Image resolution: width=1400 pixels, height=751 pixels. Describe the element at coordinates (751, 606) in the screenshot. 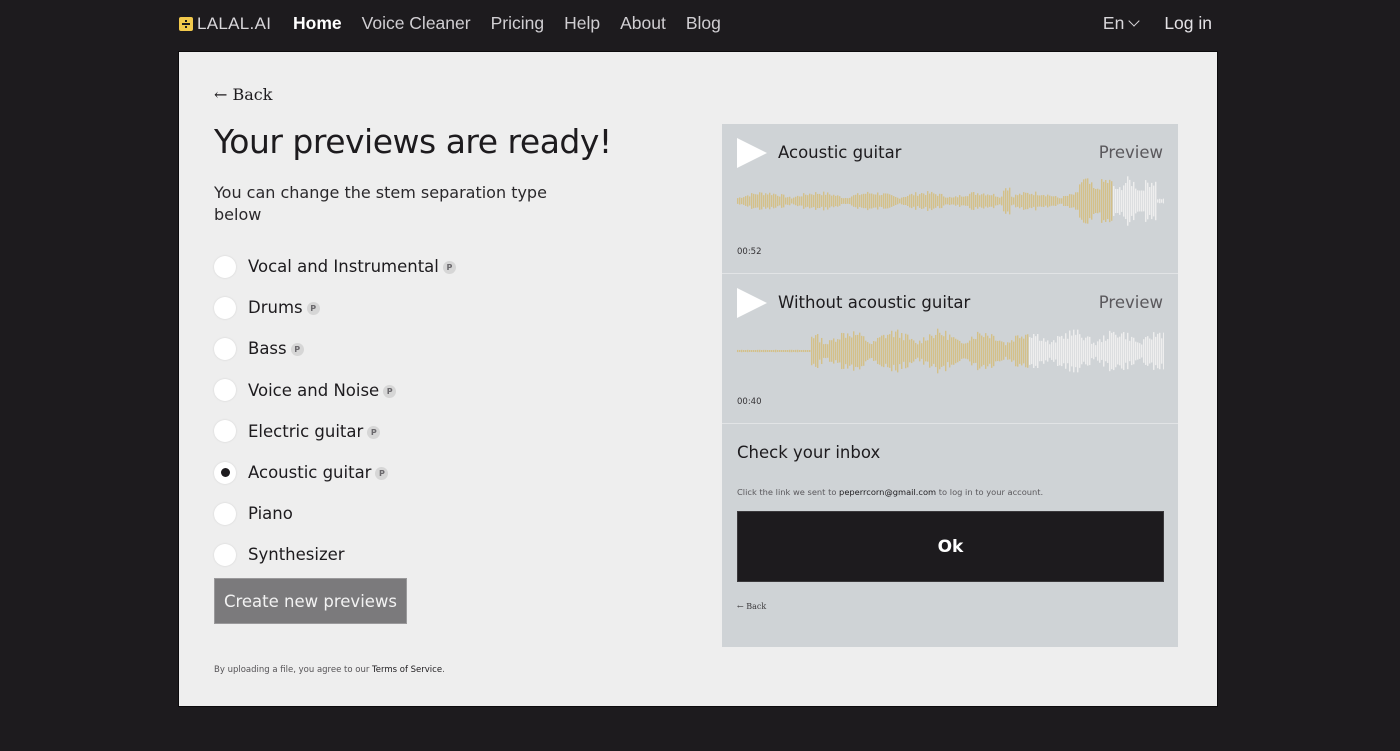

I see `inbox-back-link: ← Back` at that location.